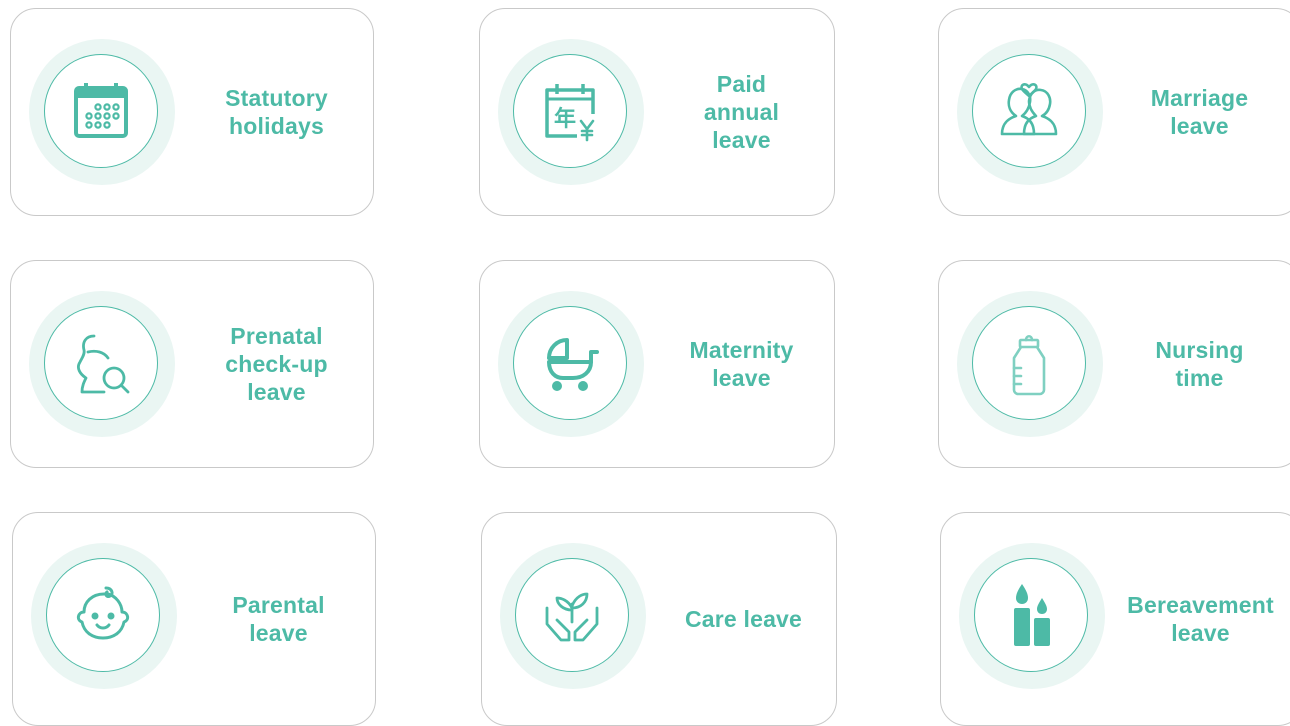 The width and height of the screenshot is (1290, 726). I want to click on candles-icon, so click(1032, 615).